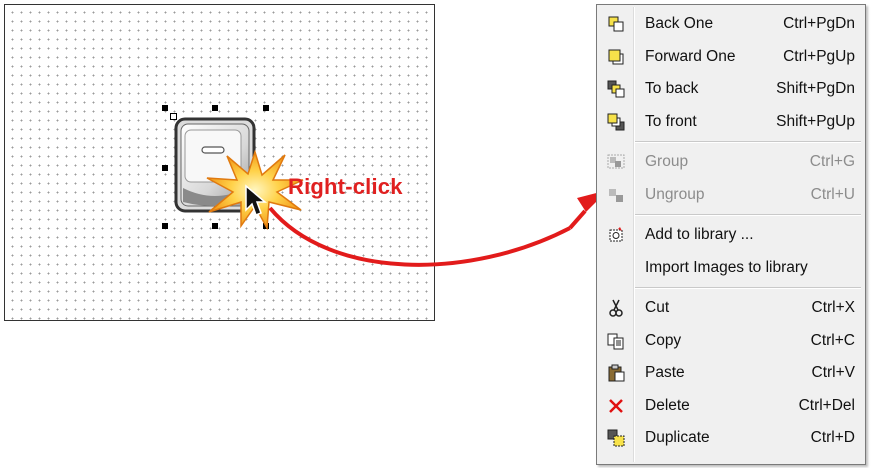 The height and width of the screenshot is (468, 882). What do you see at coordinates (731, 308) in the screenshot?
I see `menu-item-cut: Cut Ctrl+X` at bounding box center [731, 308].